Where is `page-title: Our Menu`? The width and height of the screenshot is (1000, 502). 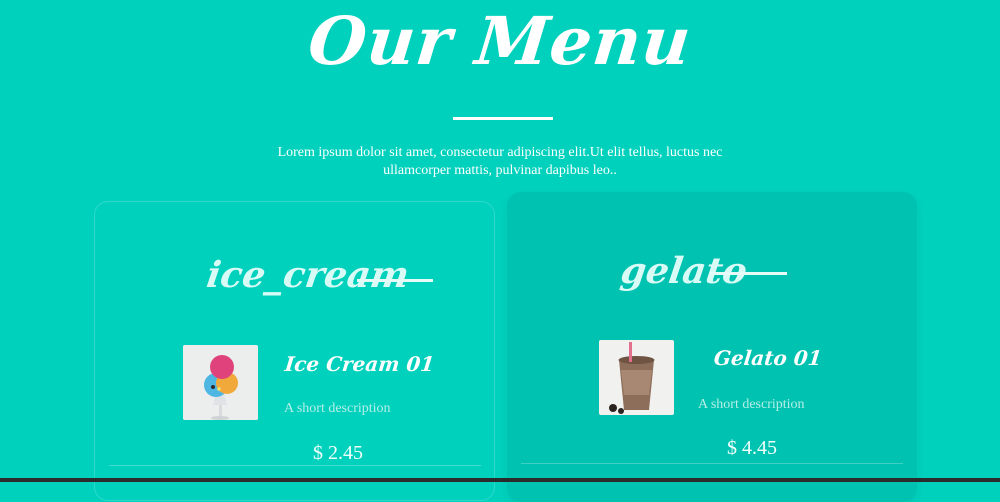 page-title: Our Menu is located at coordinates (500, 41).